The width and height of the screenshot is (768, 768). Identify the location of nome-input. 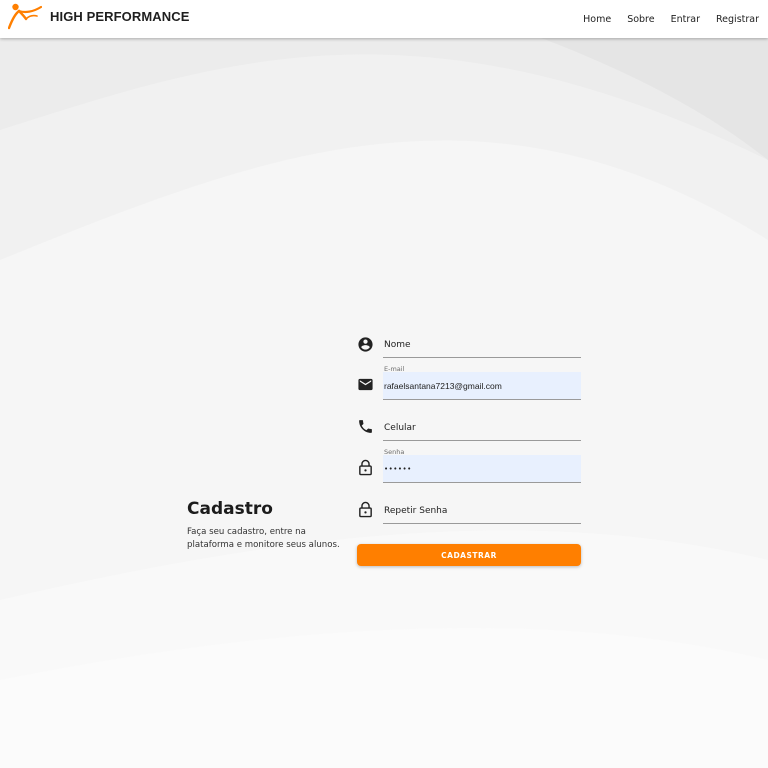
(480, 345).